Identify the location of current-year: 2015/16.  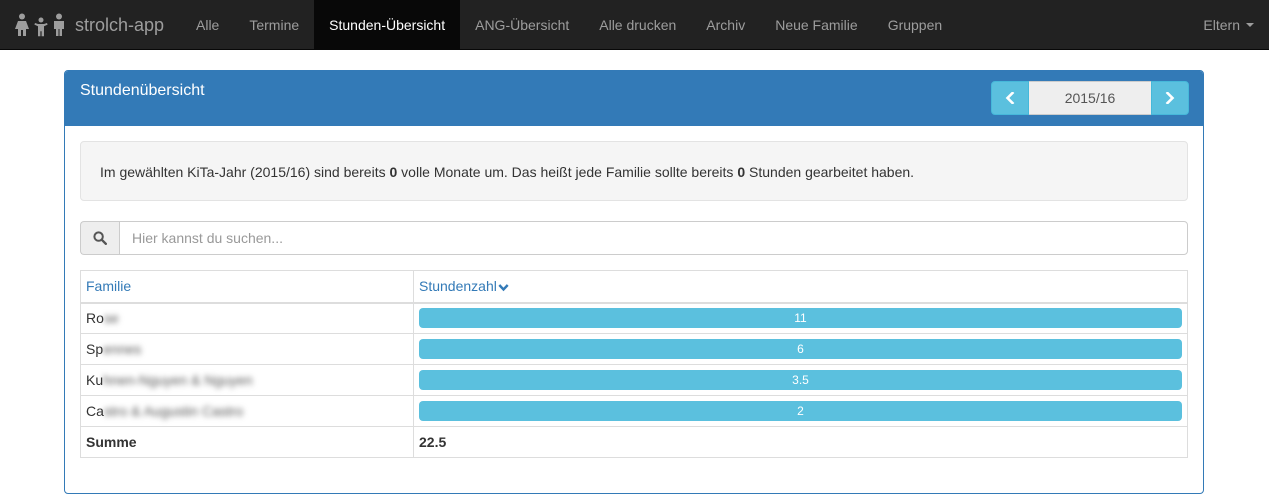
(1090, 98).